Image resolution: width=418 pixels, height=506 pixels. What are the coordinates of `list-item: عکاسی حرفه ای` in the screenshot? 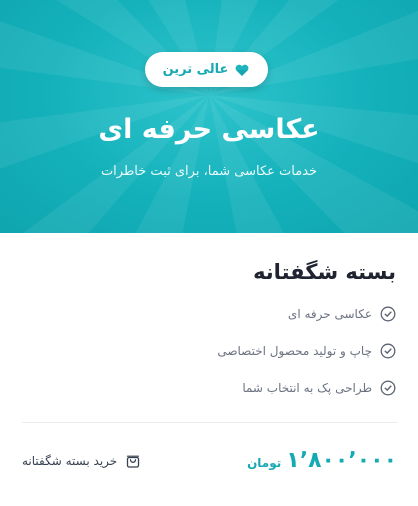 It's located at (306, 314).